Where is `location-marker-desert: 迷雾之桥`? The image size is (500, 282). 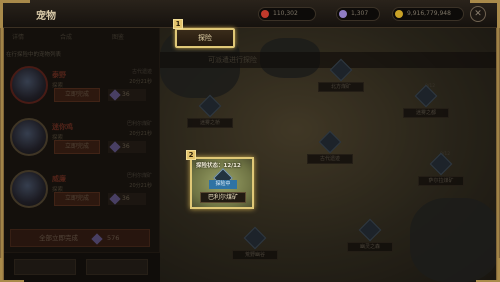
location-marker-desert: 迷雾之桥 is located at coordinates (210, 112).